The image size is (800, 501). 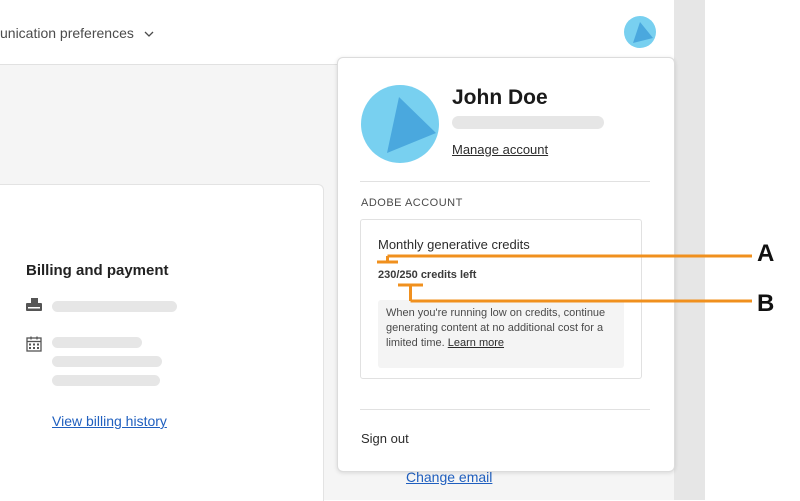 I want to click on billing-title: Billing and payment, so click(x=97, y=270).